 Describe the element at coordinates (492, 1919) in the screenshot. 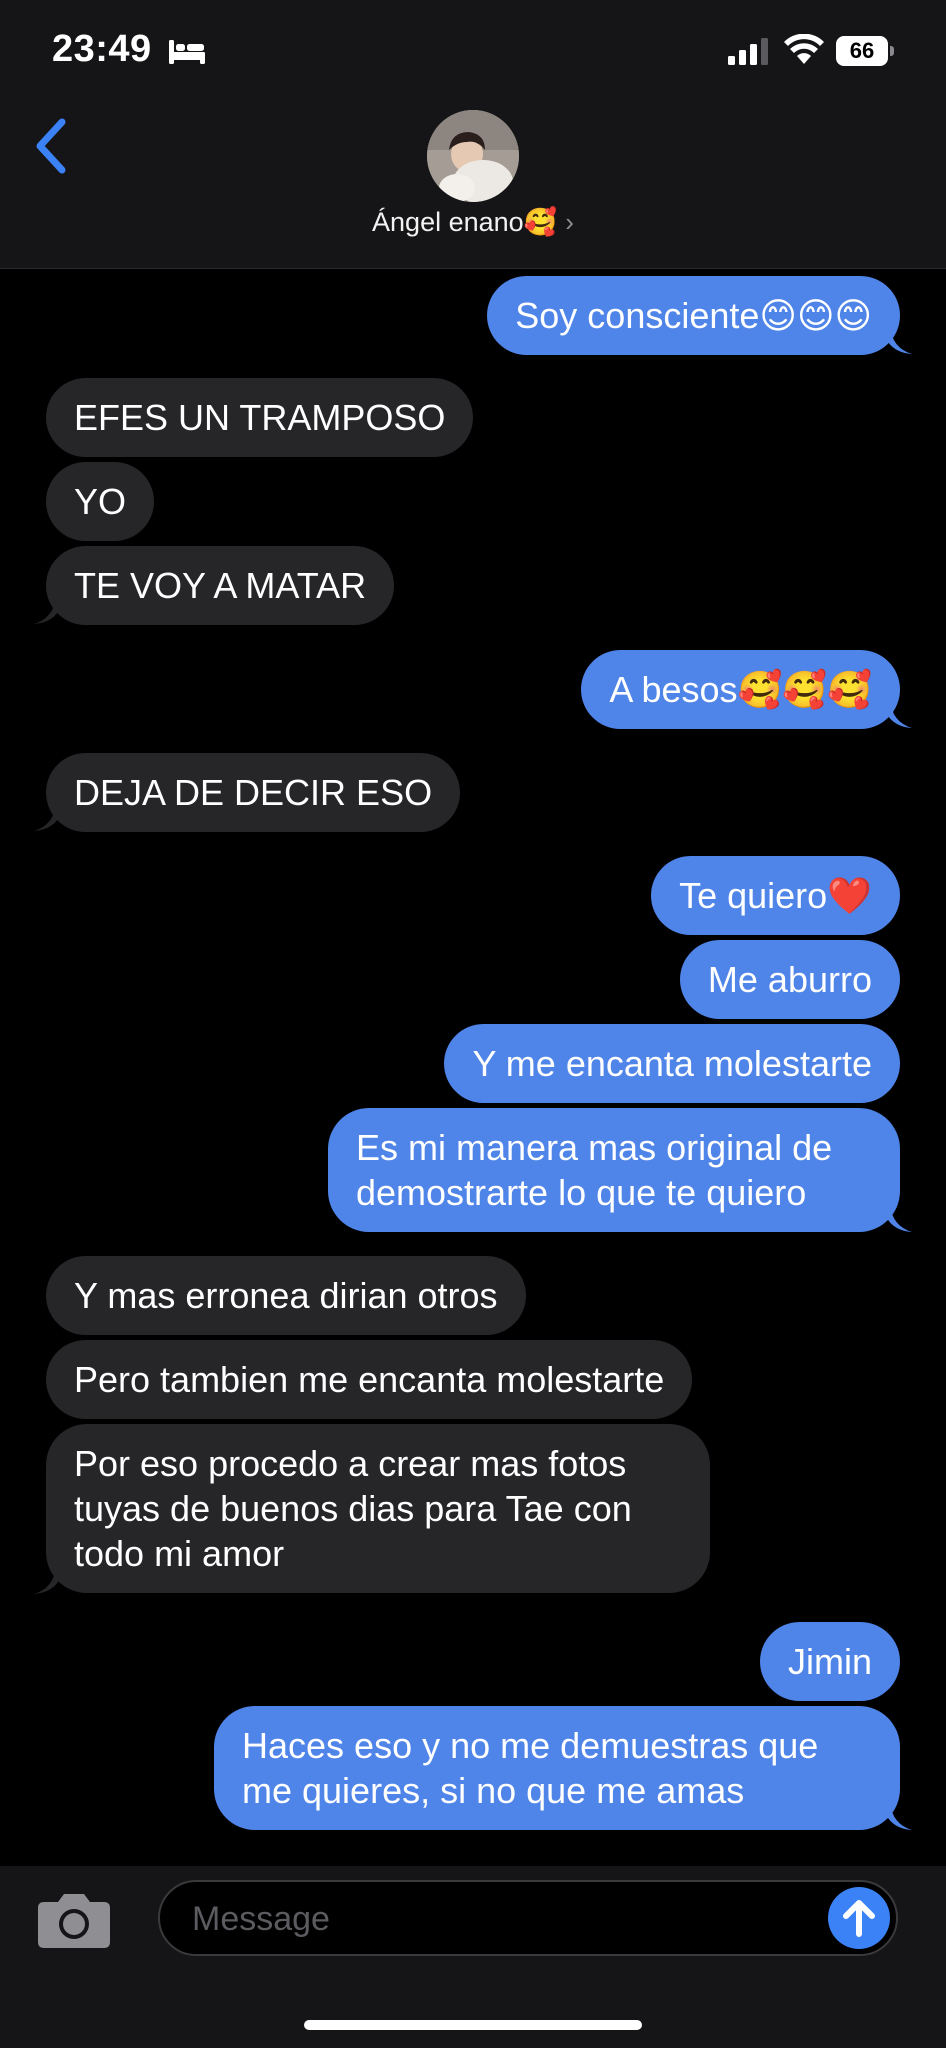

I see `message-input` at that location.